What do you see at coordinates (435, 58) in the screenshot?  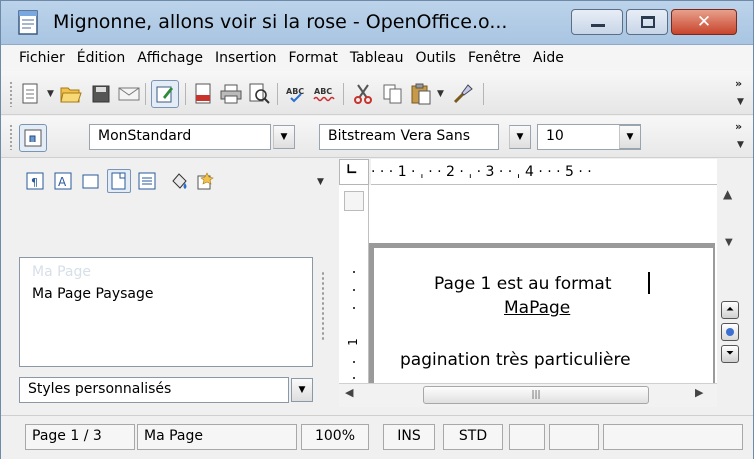 I see `menu-outils: Outils` at bounding box center [435, 58].